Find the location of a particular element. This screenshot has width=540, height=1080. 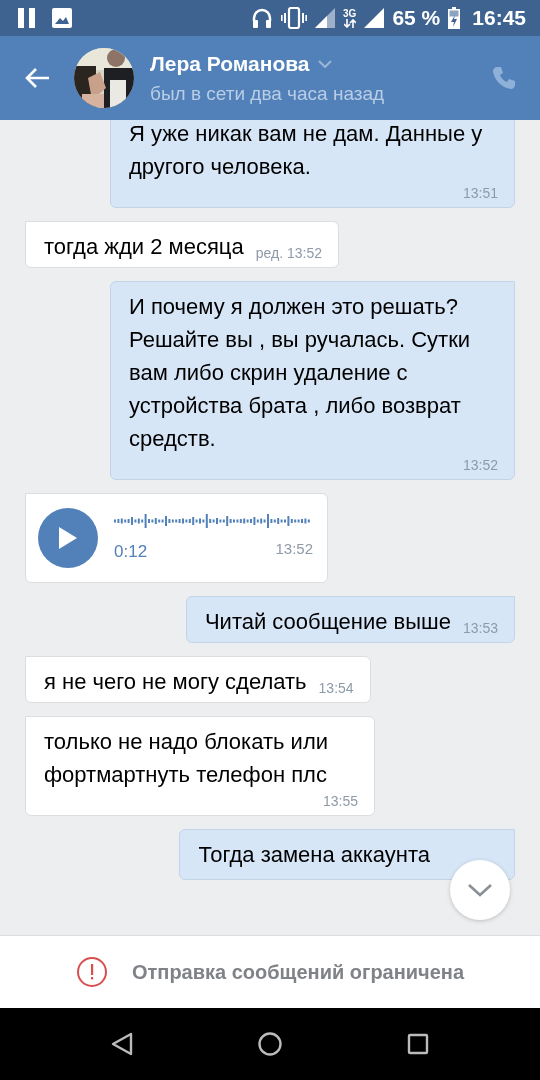

back-button is located at coordinates (37, 78).